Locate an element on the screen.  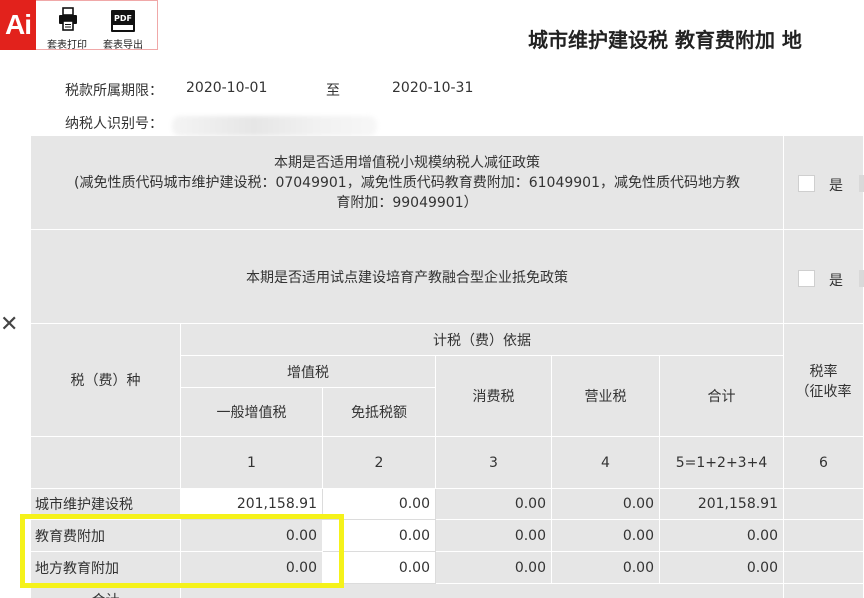
colnum-blank is located at coordinates (106, 463).